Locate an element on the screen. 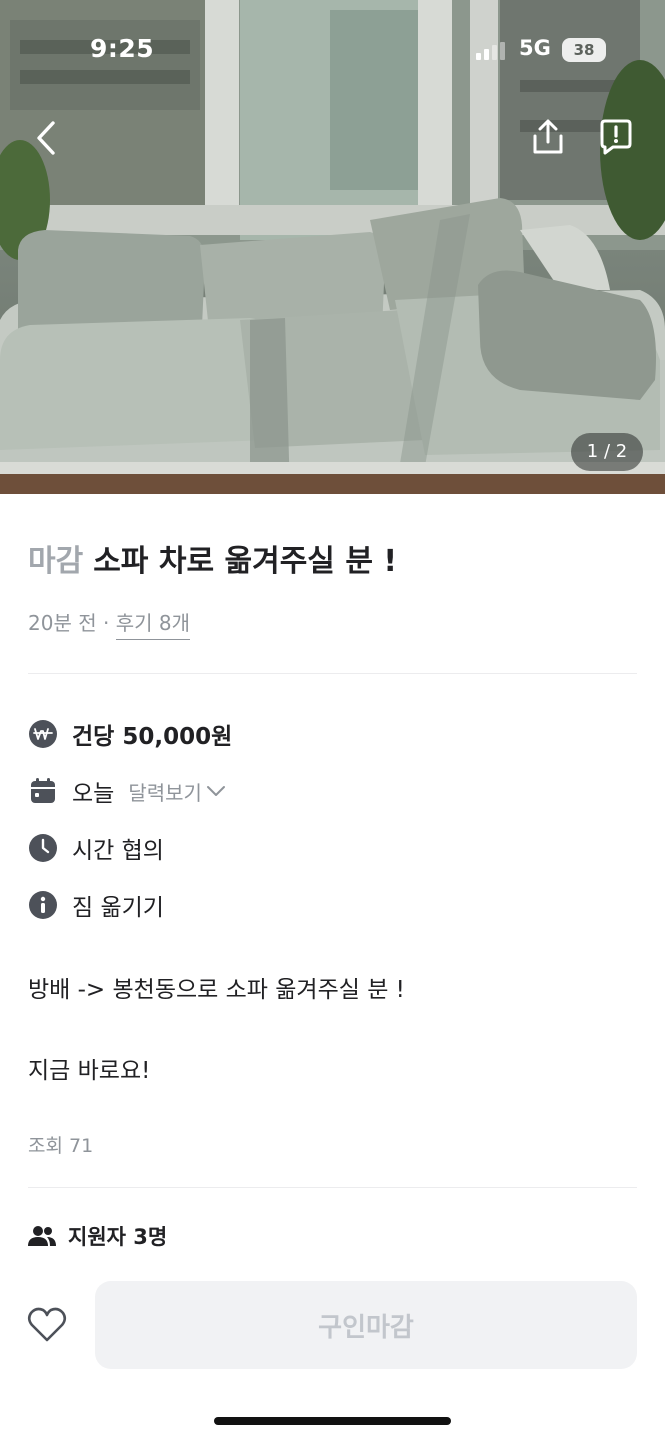  heart-icon is located at coordinates (47, 1324).